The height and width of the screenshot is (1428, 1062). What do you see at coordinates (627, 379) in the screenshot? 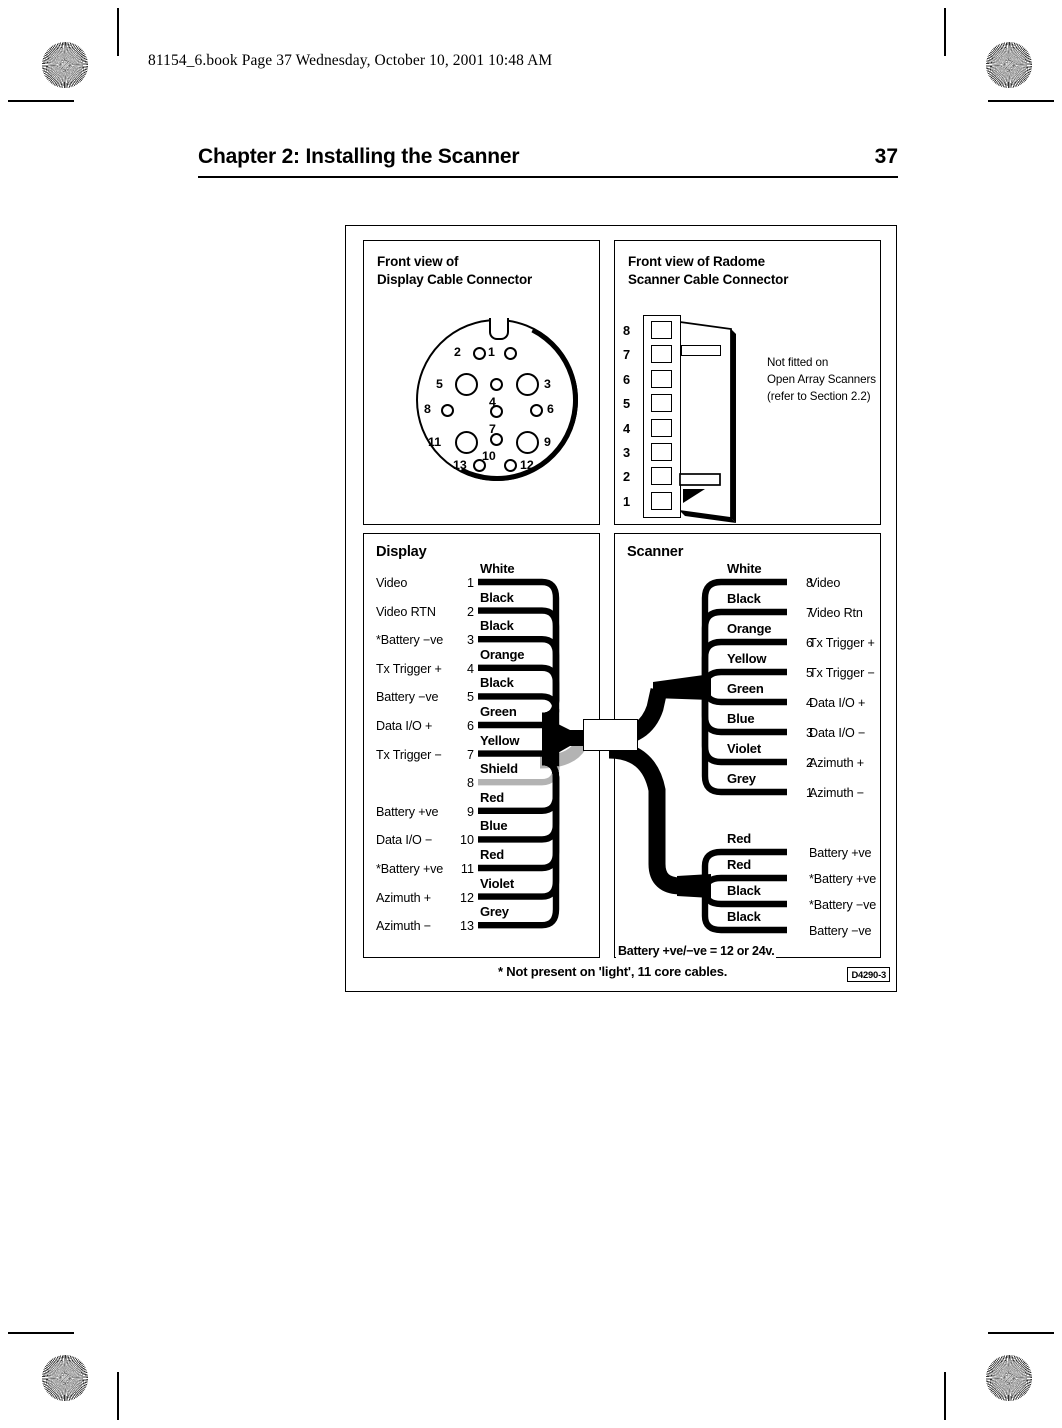
I see `radome-pin-label-6: 6` at bounding box center [627, 379].